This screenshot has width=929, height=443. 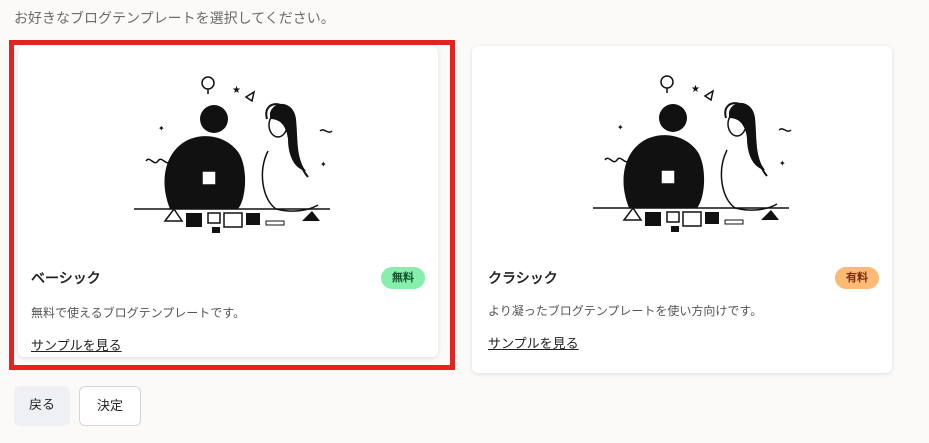 What do you see at coordinates (523, 279) in the screenshot?
I see `template-title: クラシック` at bounding box center [523, 279].